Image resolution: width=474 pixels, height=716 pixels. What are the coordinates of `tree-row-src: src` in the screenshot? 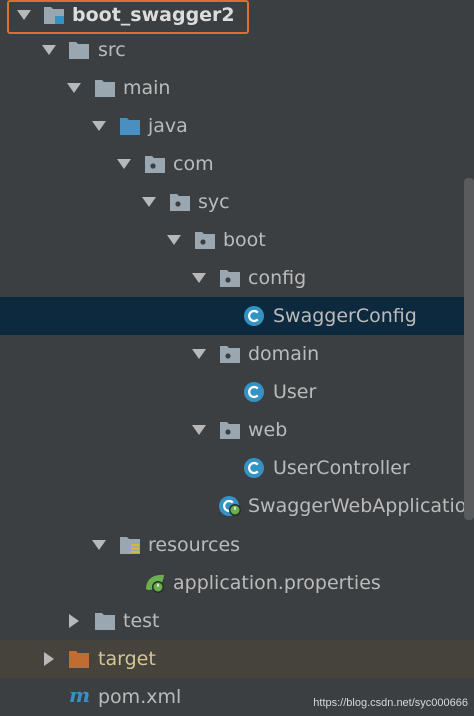 It's located at (237, 50).